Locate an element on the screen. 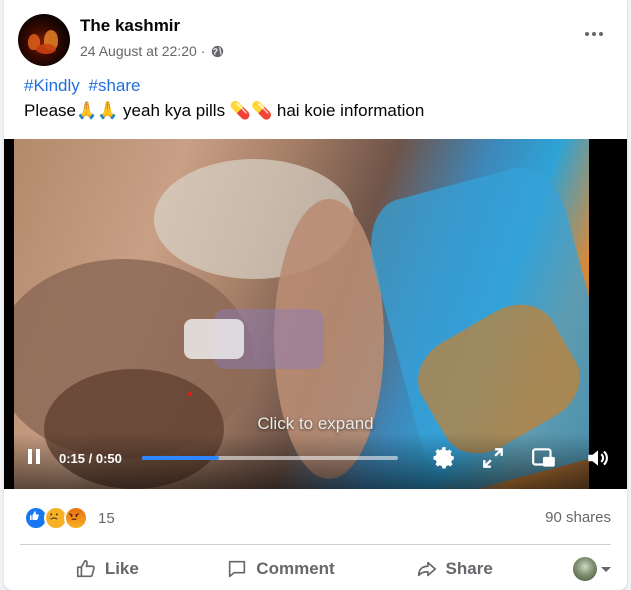 Image resolution: width=631 pixels, height=590 pixels. post-timestamp: 24 August at 22:20 is located at coordinates (138, 51).